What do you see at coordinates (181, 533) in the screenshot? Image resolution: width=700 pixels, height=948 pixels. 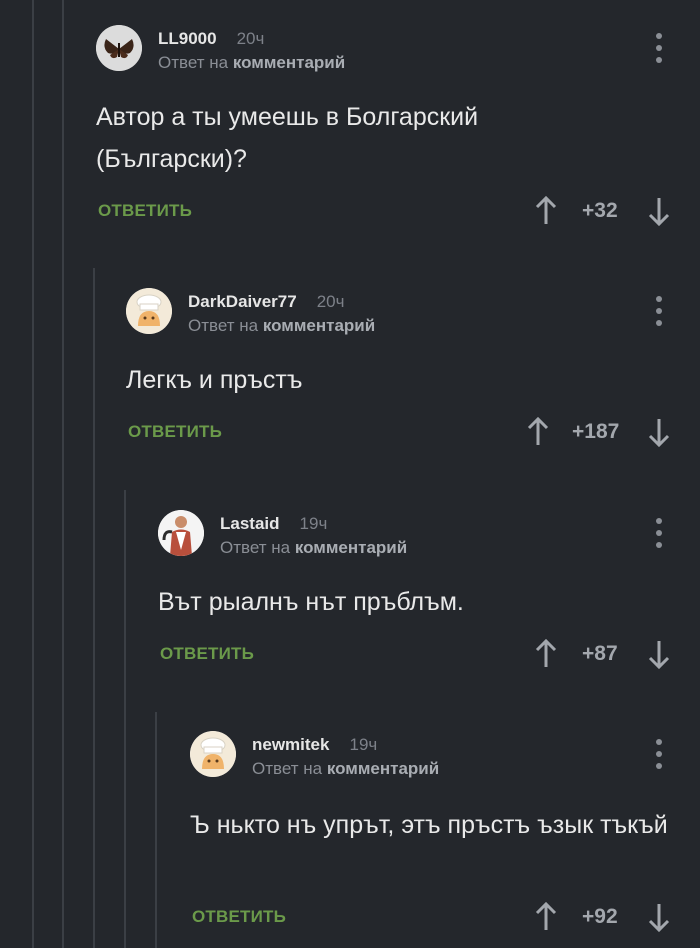 I see `person-avatar` at bounding box center [181, 533].